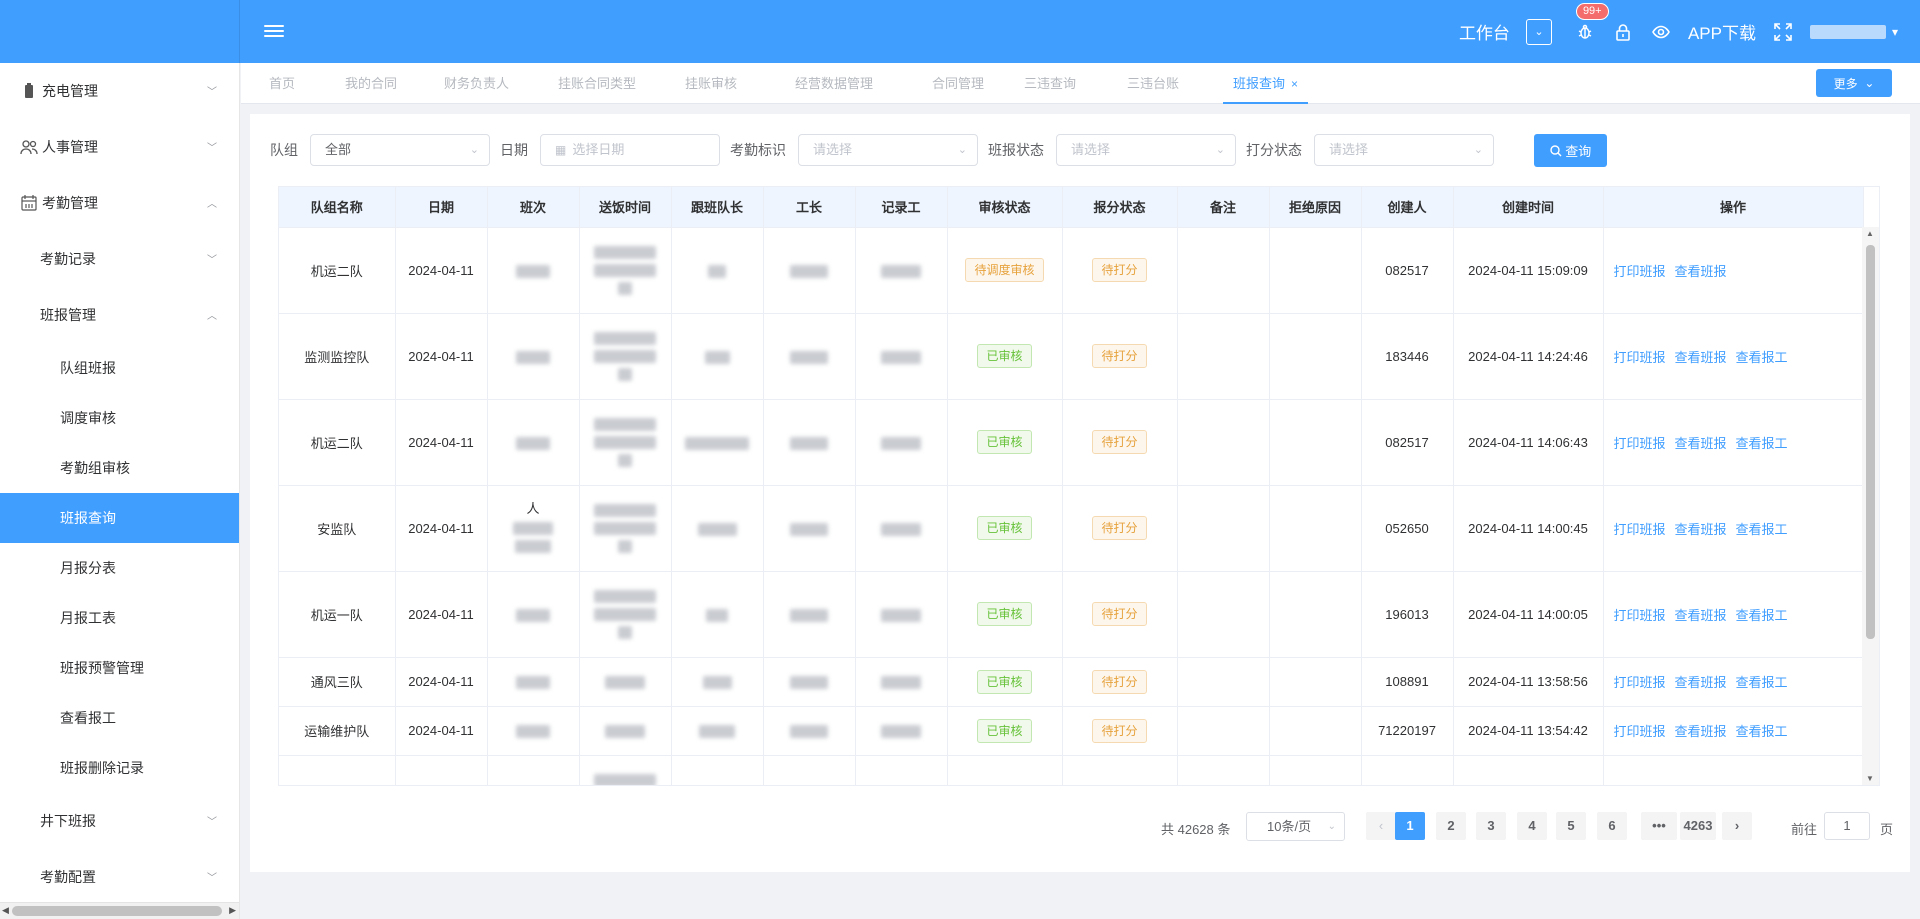 This screenshot has height=919, width=1920. Describe the element at coordinates (514, 150) in the screenshot. I see `date-label: 日期` at that location.